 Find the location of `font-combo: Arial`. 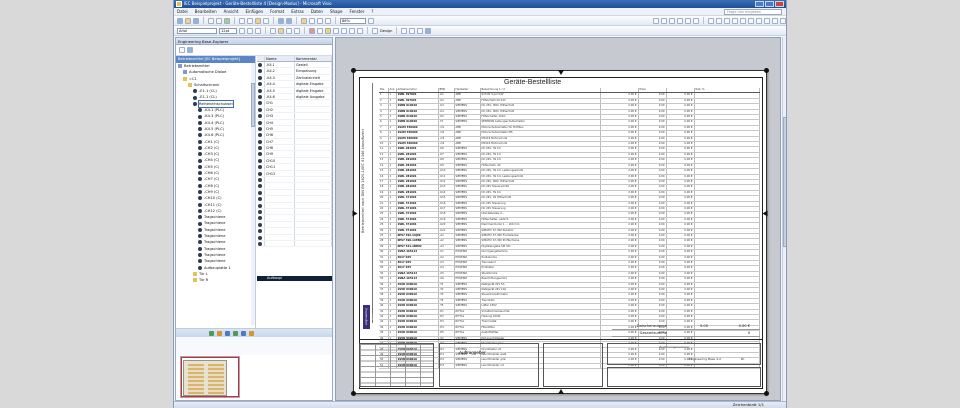

font-combo: Arial is located at coordinates (197, 30).